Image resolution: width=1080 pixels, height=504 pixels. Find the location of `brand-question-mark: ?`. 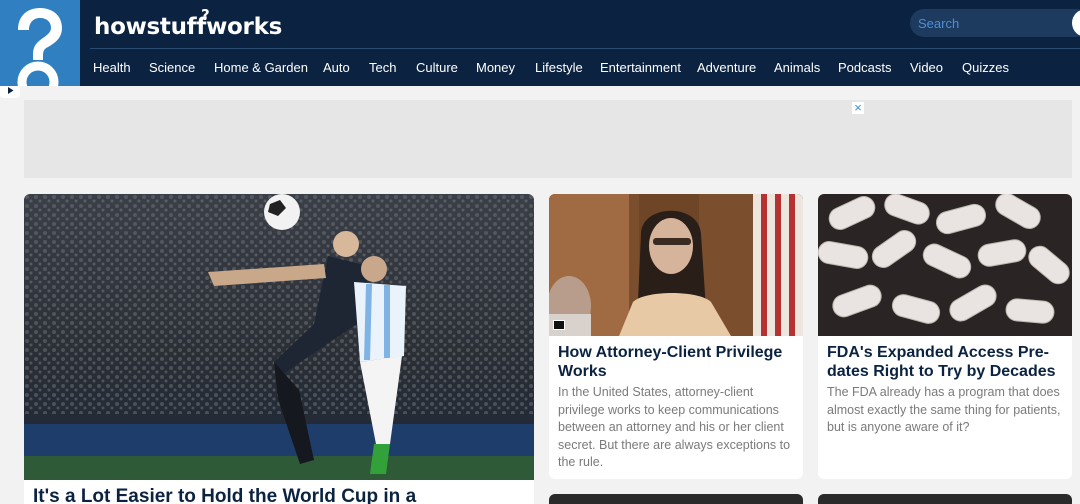

brand-question-mark: ? is located at coordinates (205, 15).